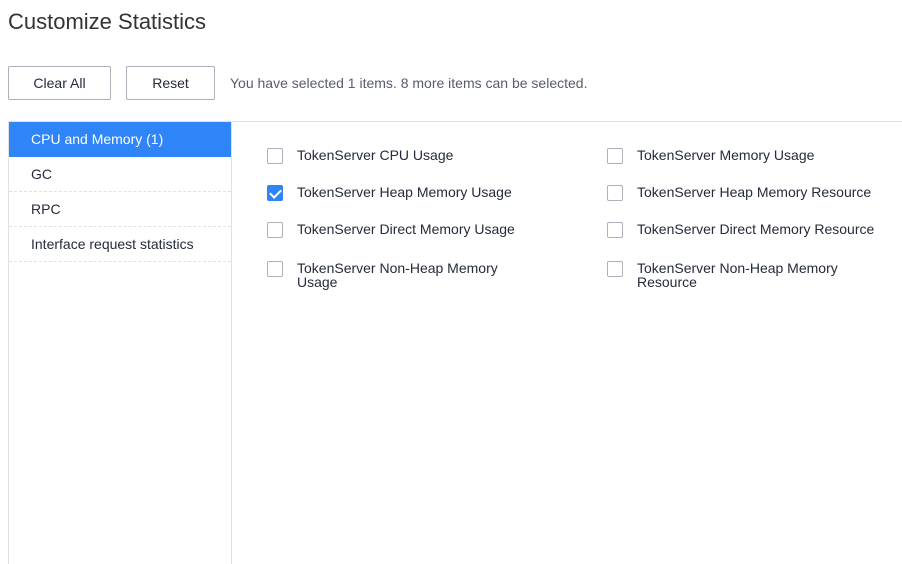  Describe the element at coordinates (397, 275) in the screenshot. I see `option-label: TokenServer Non-Heap Memory Usage` at that location.